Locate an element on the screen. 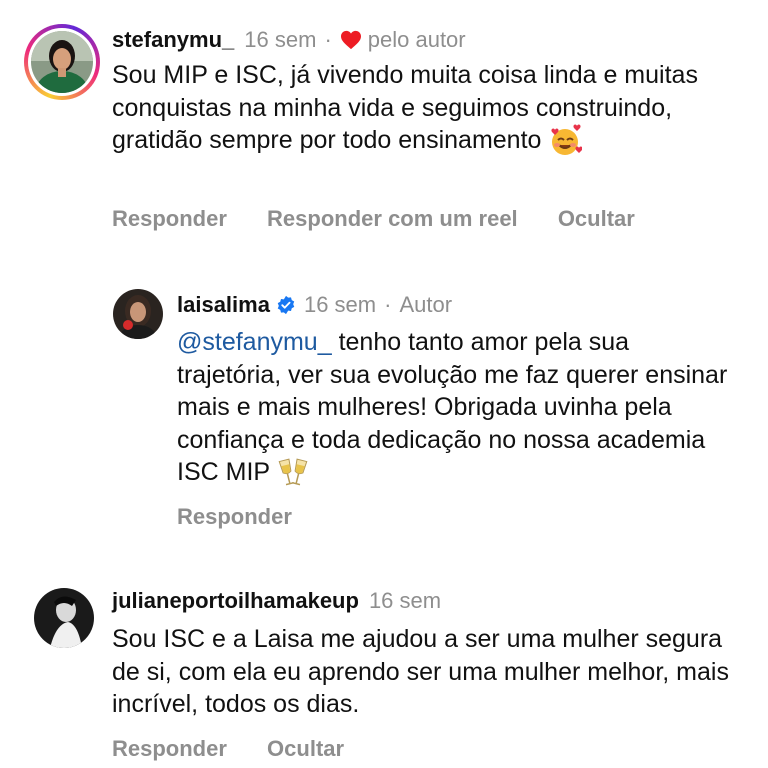 The width and height of the screenshot is (768, 768). smiling-face-with-hearts-icon is located at coordinates (567, 140).